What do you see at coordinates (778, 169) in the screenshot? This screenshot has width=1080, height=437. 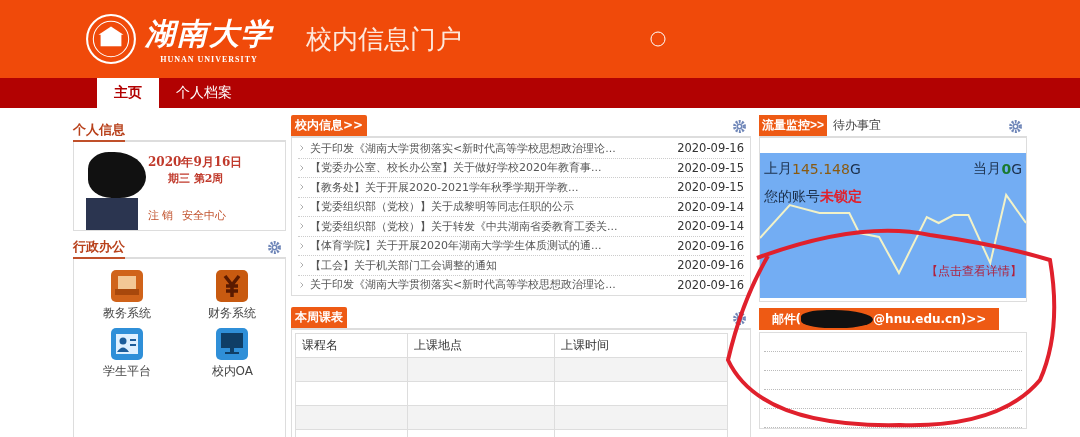 I see `last-month-label: 上月` at bounding box center [778, 169].